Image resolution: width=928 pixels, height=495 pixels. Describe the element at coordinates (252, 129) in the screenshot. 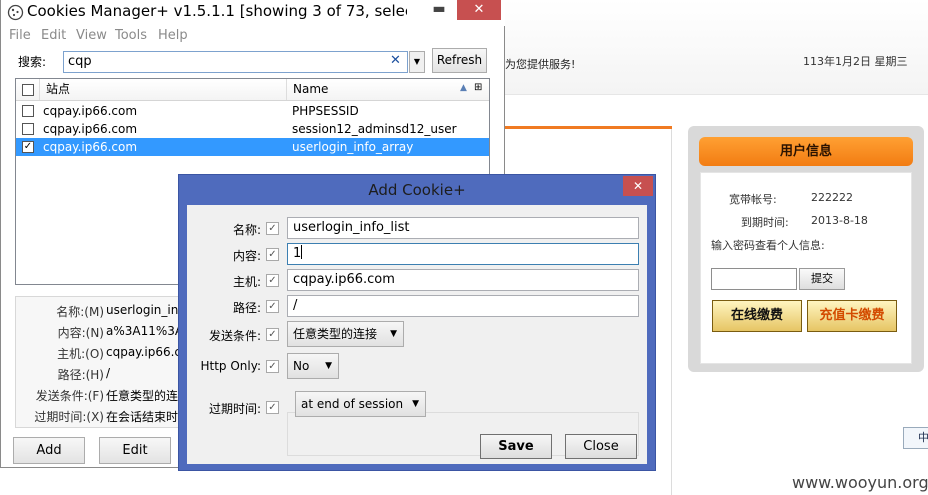

I see `table-row: cqpay.ip66.com session12_adminsd12_user` at that location.